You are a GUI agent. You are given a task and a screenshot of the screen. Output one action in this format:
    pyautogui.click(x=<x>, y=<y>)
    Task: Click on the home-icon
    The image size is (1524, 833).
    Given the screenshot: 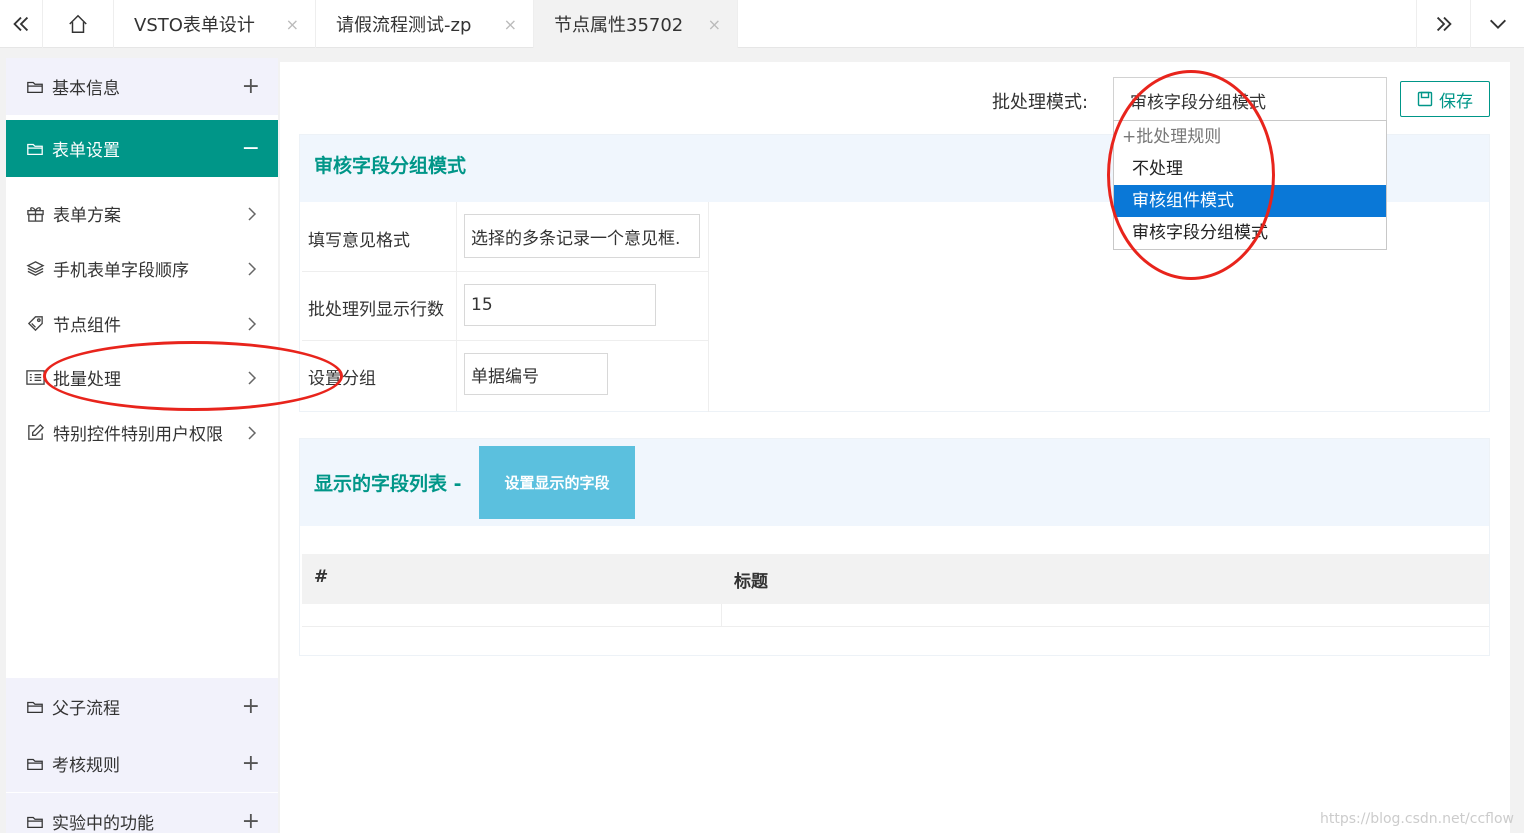 What is the action you would take?
    pyautogui.click(x=78, y=24)
    